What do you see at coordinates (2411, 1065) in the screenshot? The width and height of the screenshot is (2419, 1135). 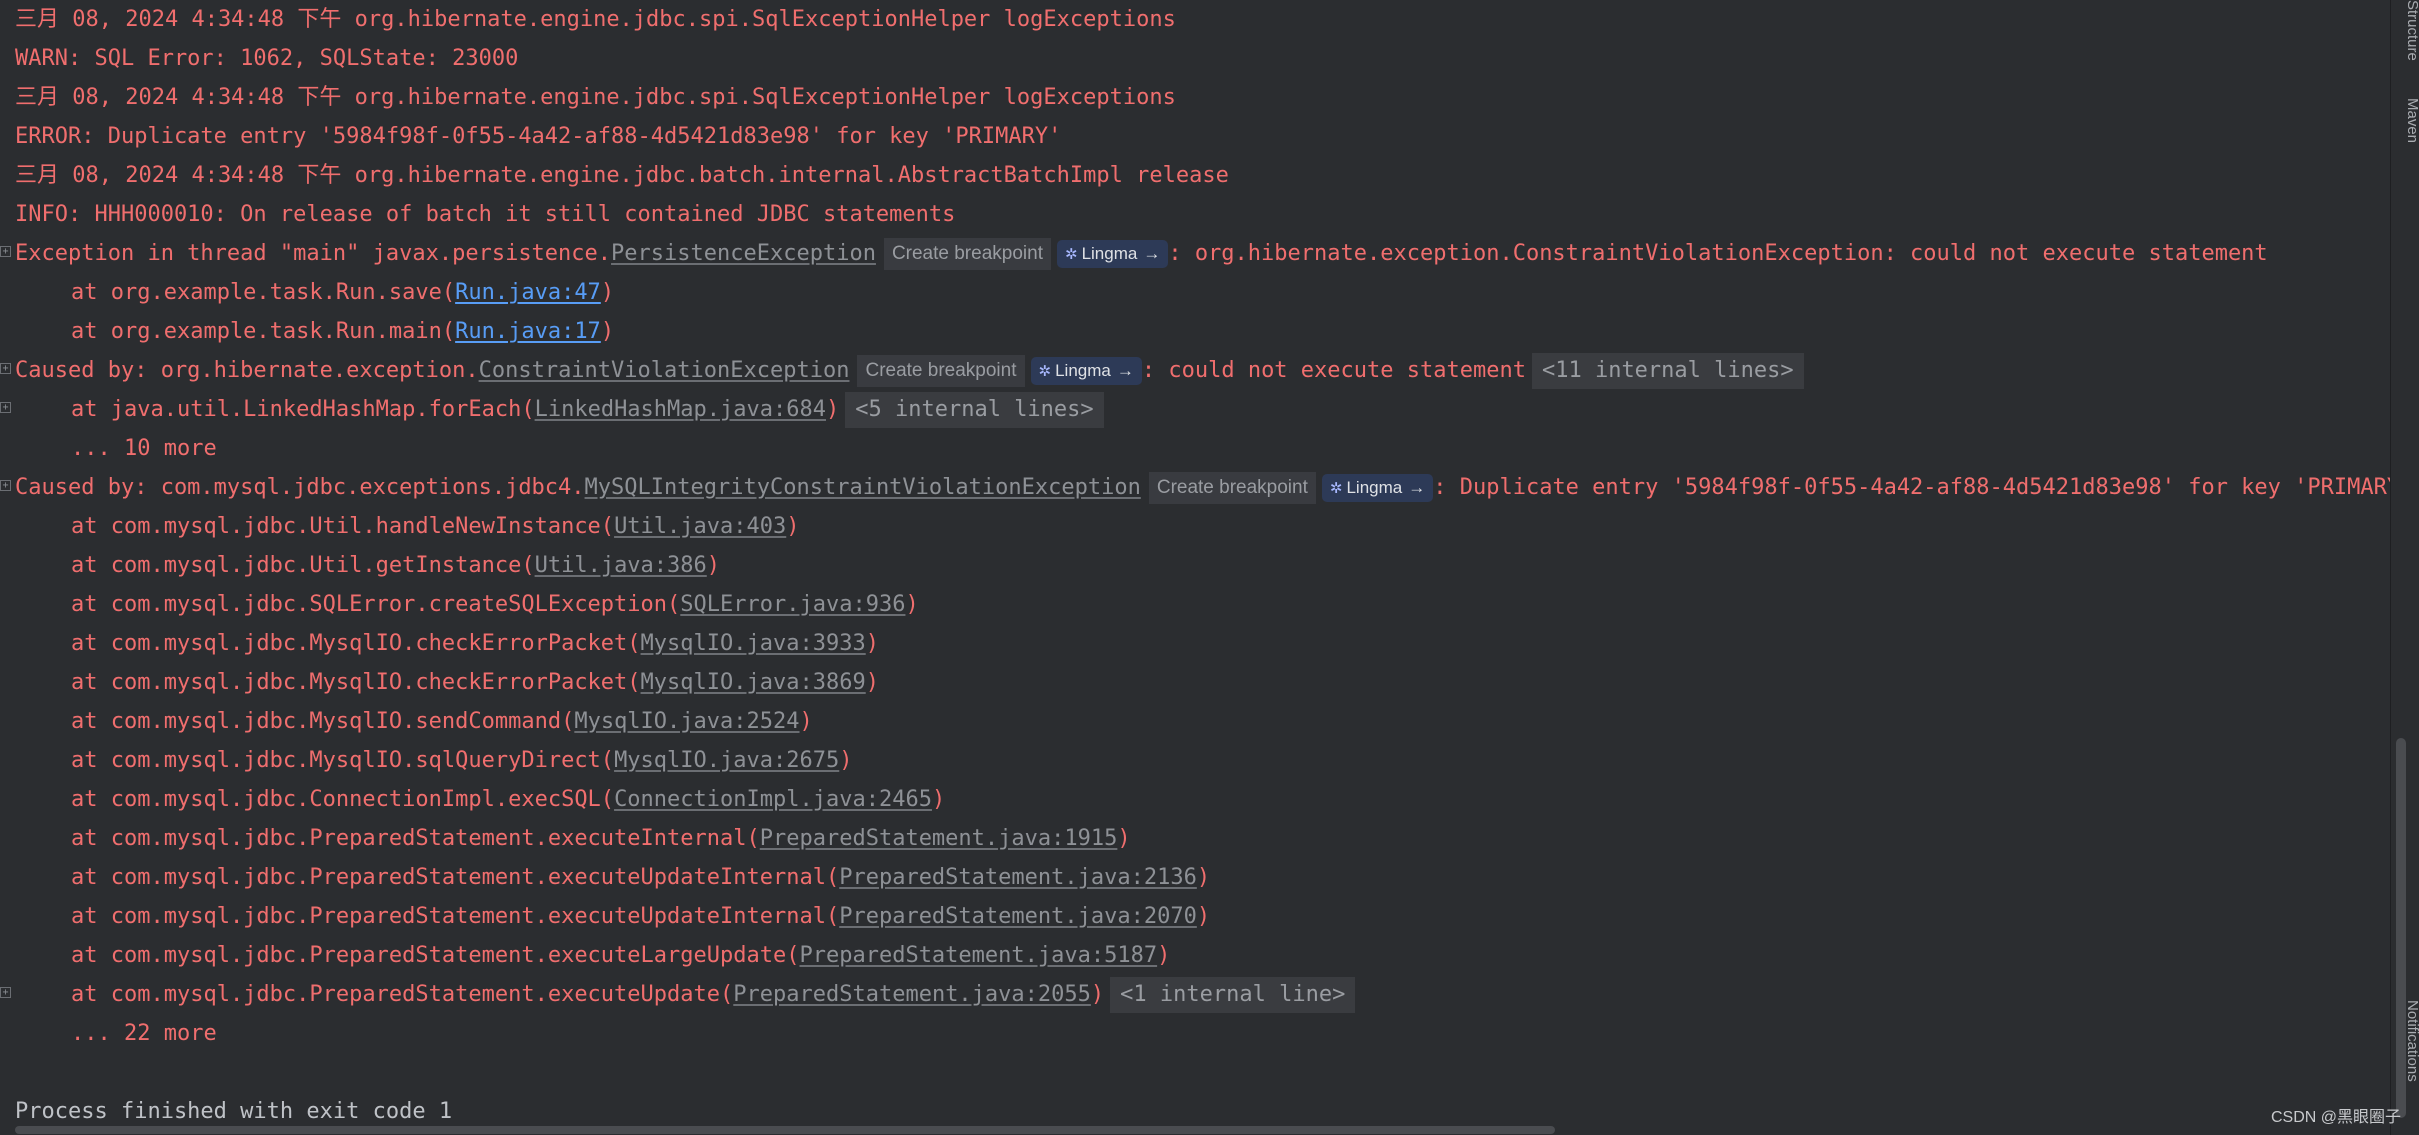 I see `side-tab-notifications: Notifications` at bounding box center [2411, 1065].